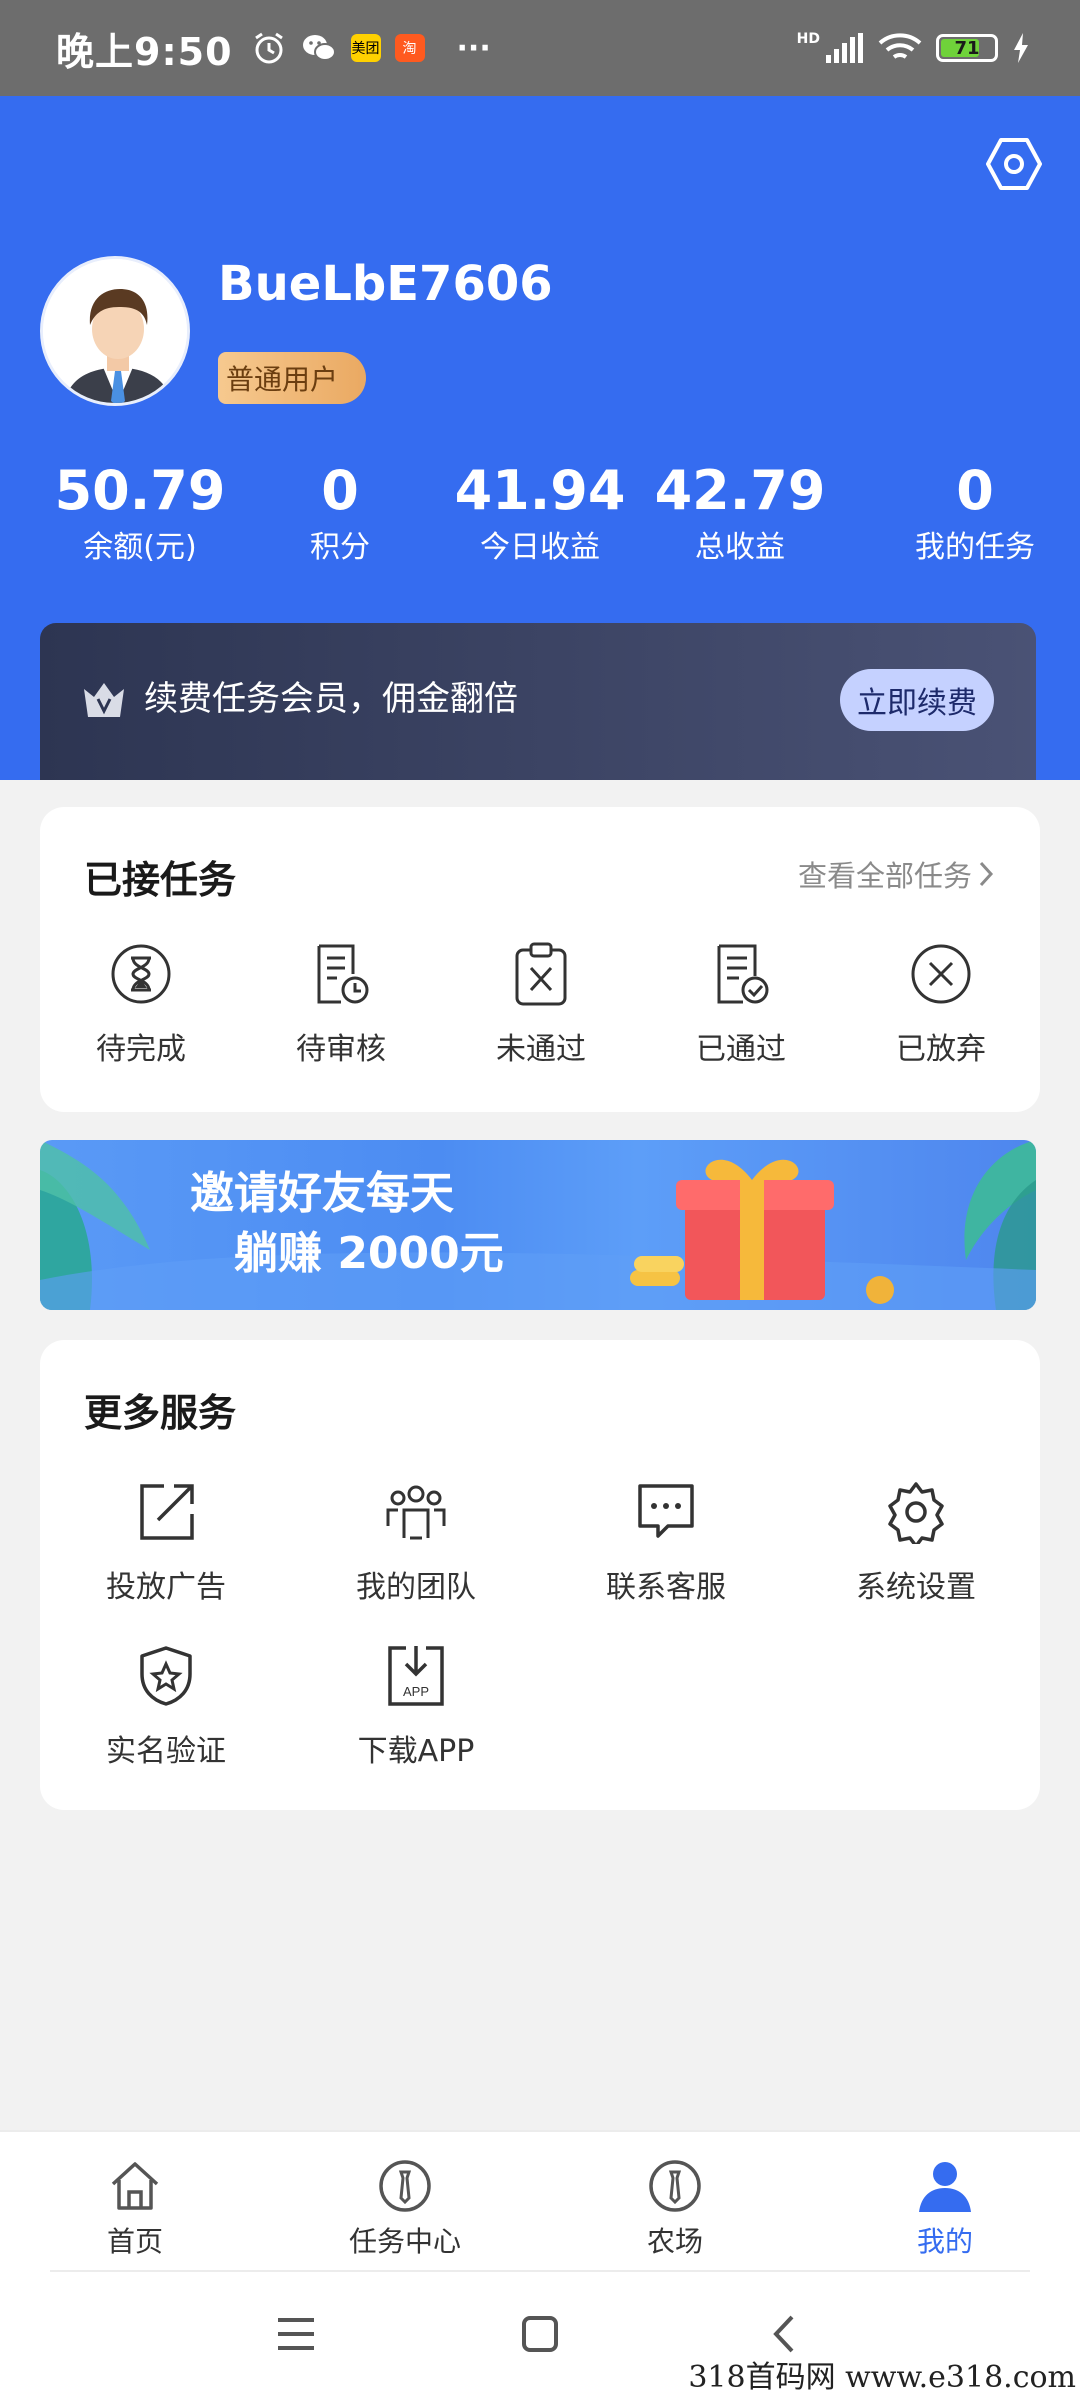 The height and width of the screenshot is (2400, 1080). What do you see at coordinates (540, 547) in the screenshot?
I see `stat-label: 今日收益` at bounding box center [540, 547].